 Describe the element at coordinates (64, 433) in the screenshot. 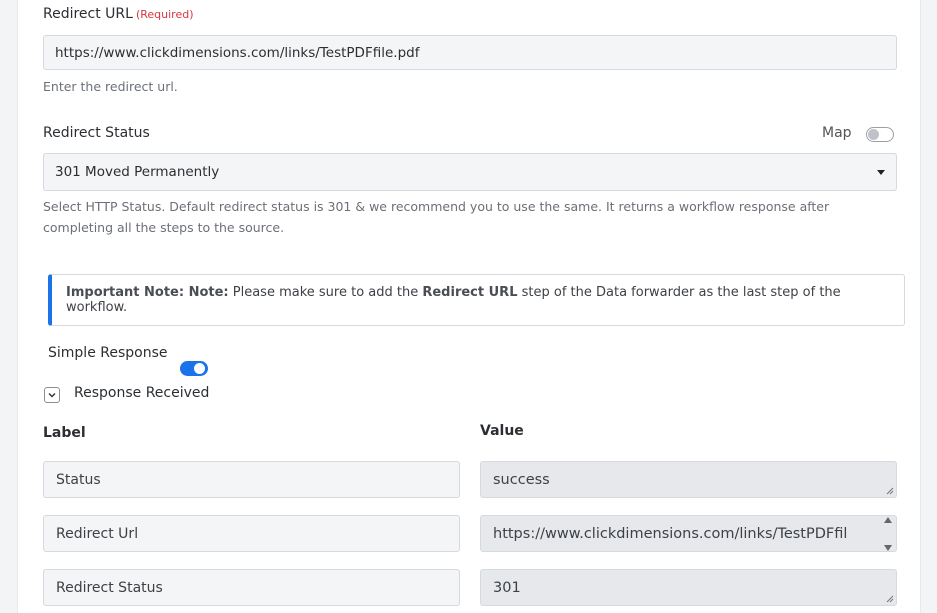

I see `column-header-label: Label` at that location.